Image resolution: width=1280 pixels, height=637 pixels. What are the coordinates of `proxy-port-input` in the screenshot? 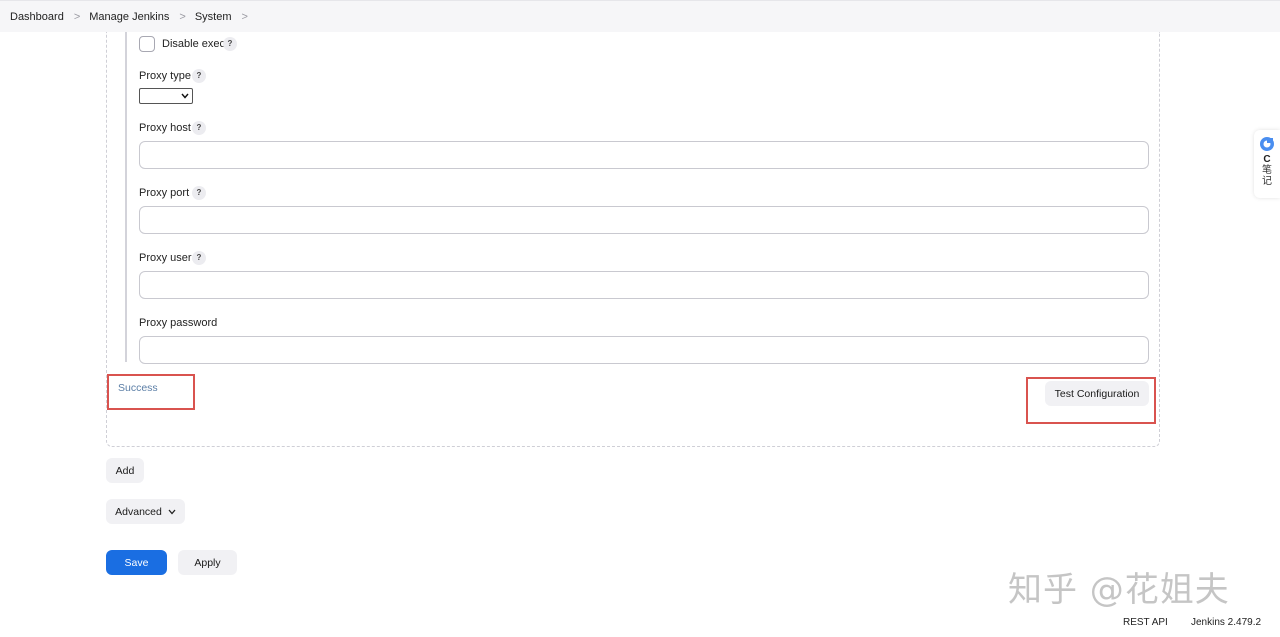 It's located at (644, 220).